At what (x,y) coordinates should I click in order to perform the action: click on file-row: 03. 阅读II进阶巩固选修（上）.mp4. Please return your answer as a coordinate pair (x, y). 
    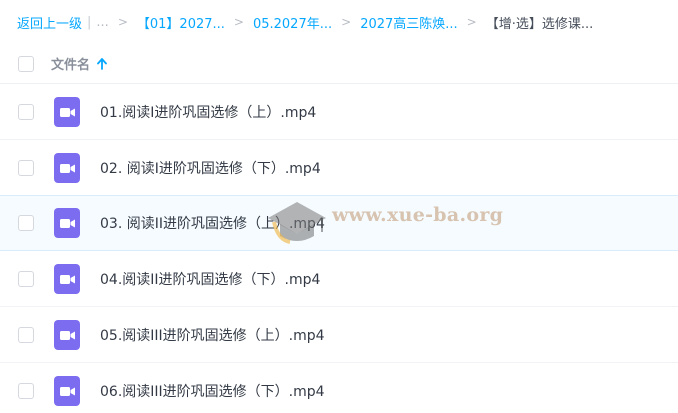
    Looking at the image, I should click on (339, 223).